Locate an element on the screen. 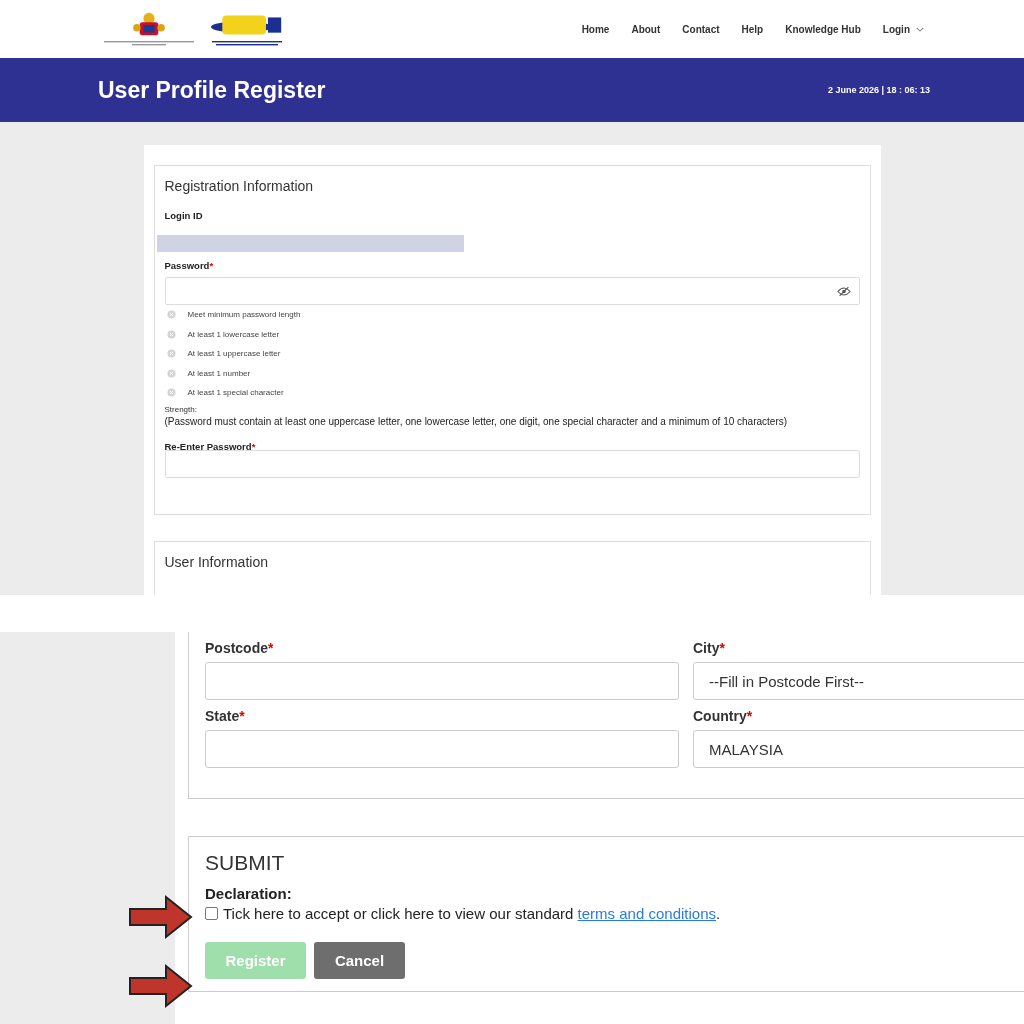 The image size is (1024, 1024). field-label: Postcode* is located at coordinates (240, 648).